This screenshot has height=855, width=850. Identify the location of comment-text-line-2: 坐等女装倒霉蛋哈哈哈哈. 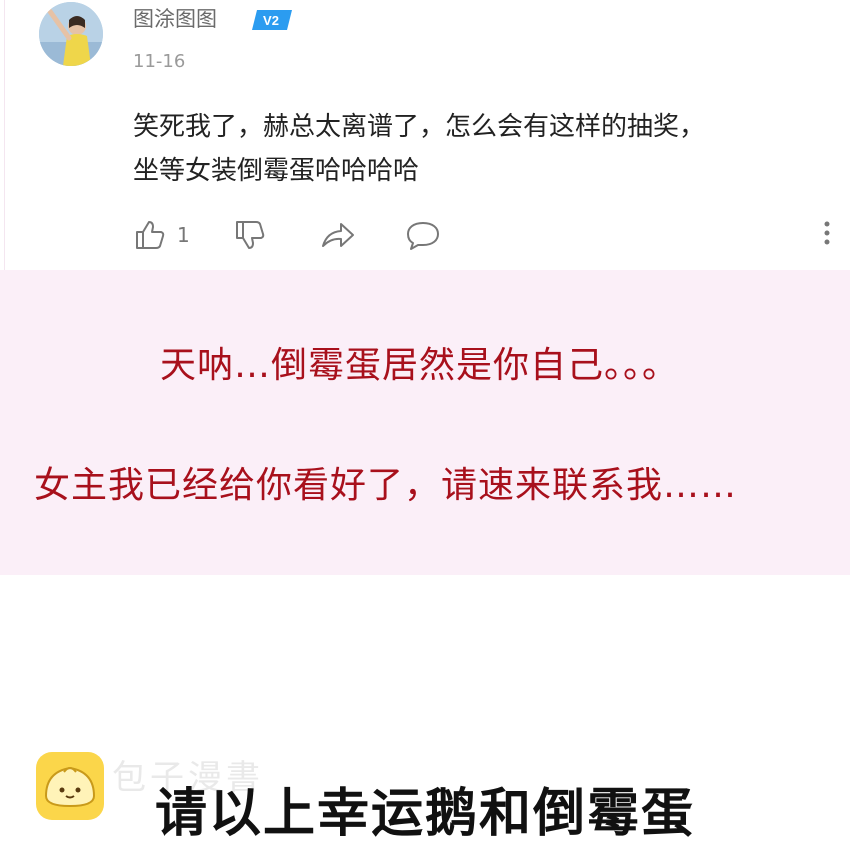
(276, 171).